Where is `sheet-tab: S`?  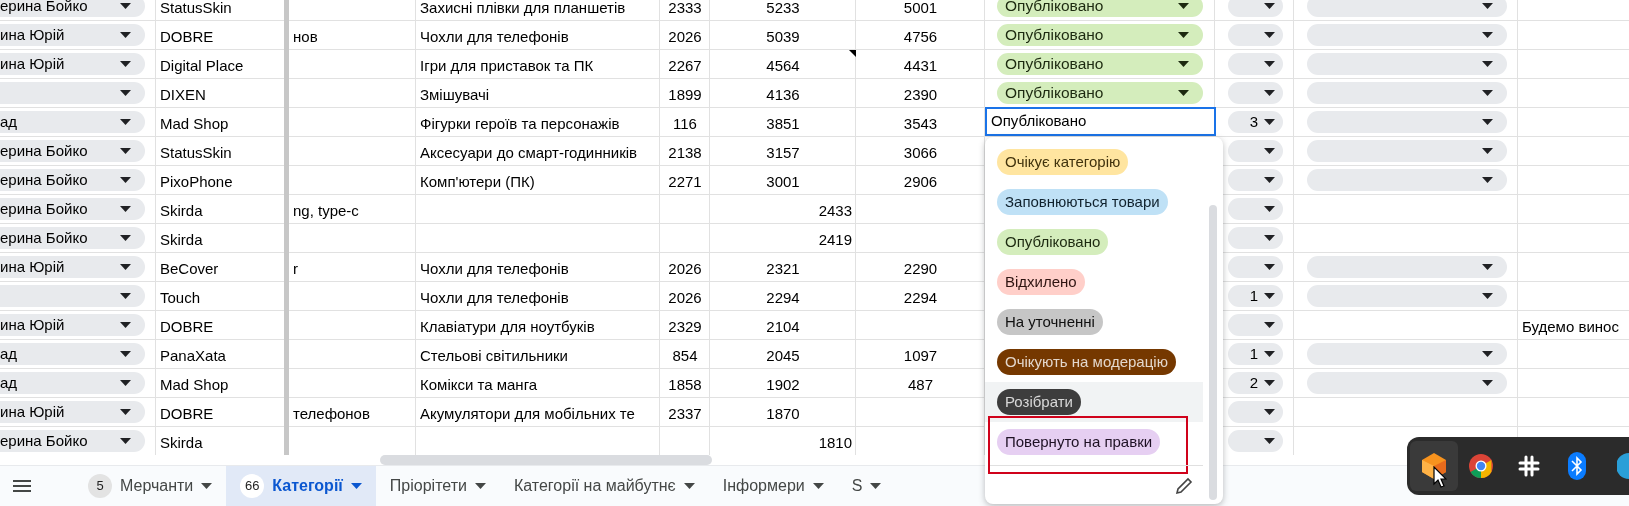
sheet-tab: S is located at coordinates (866, 486).